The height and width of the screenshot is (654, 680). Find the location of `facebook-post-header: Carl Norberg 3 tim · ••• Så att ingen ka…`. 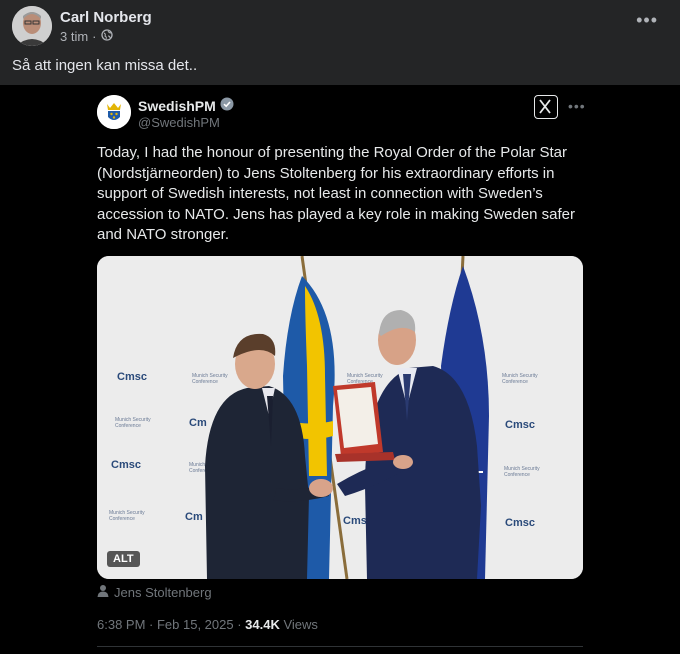

facebook-post-header: Carl Norberg 3 tim · ••• Så att ingen ka… is located at coordinates (340, 42).